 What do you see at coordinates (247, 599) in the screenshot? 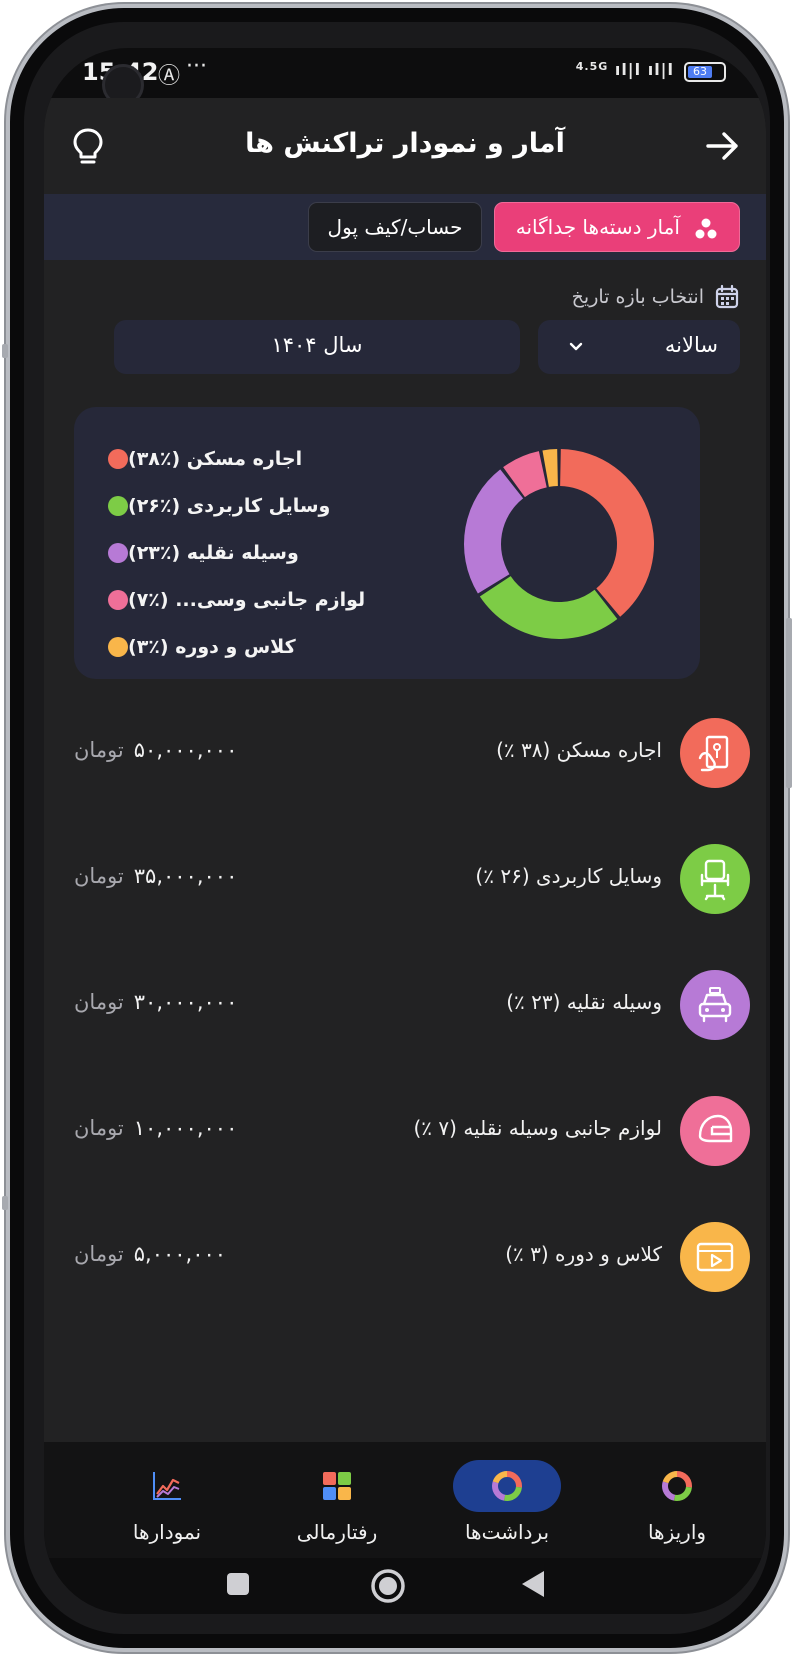
I see `legend-label: لوازم جانبی وسی... (٪۷)` at bounding box center [247, 599].